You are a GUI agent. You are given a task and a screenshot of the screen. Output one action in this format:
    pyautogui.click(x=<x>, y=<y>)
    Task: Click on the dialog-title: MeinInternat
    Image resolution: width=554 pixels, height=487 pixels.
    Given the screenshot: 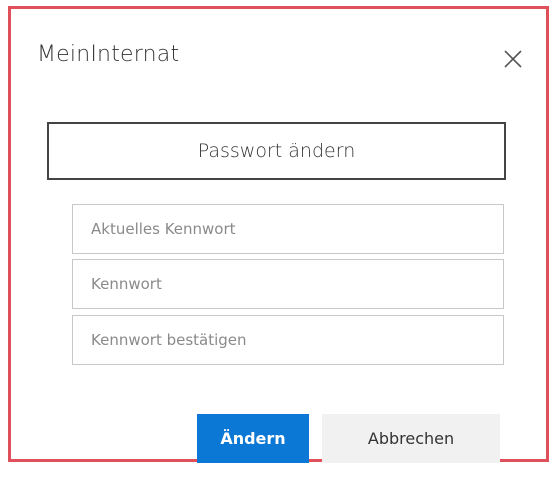 What is the action you would take?
    pyautogui.click(x=108, y=54)
    